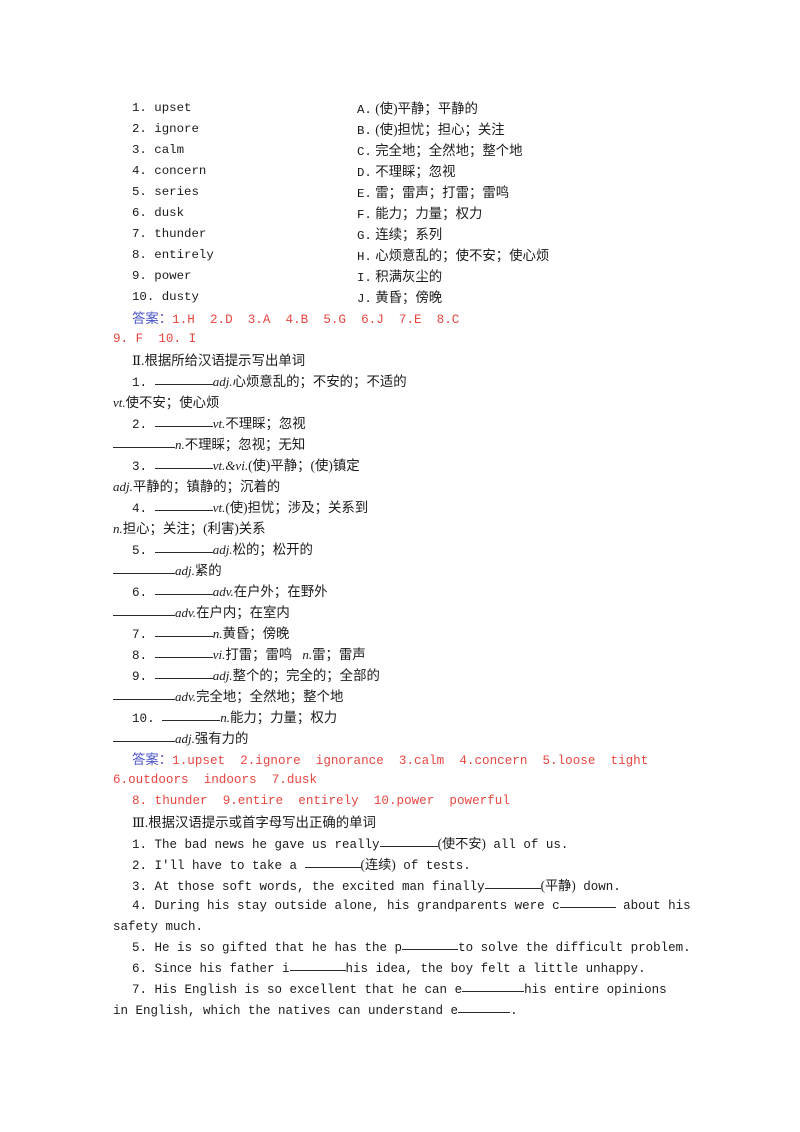  What do you see at coordinates (364, 173) in the screenshot?
I see `matching-option-key: D.` at bounding box center [364, 173].